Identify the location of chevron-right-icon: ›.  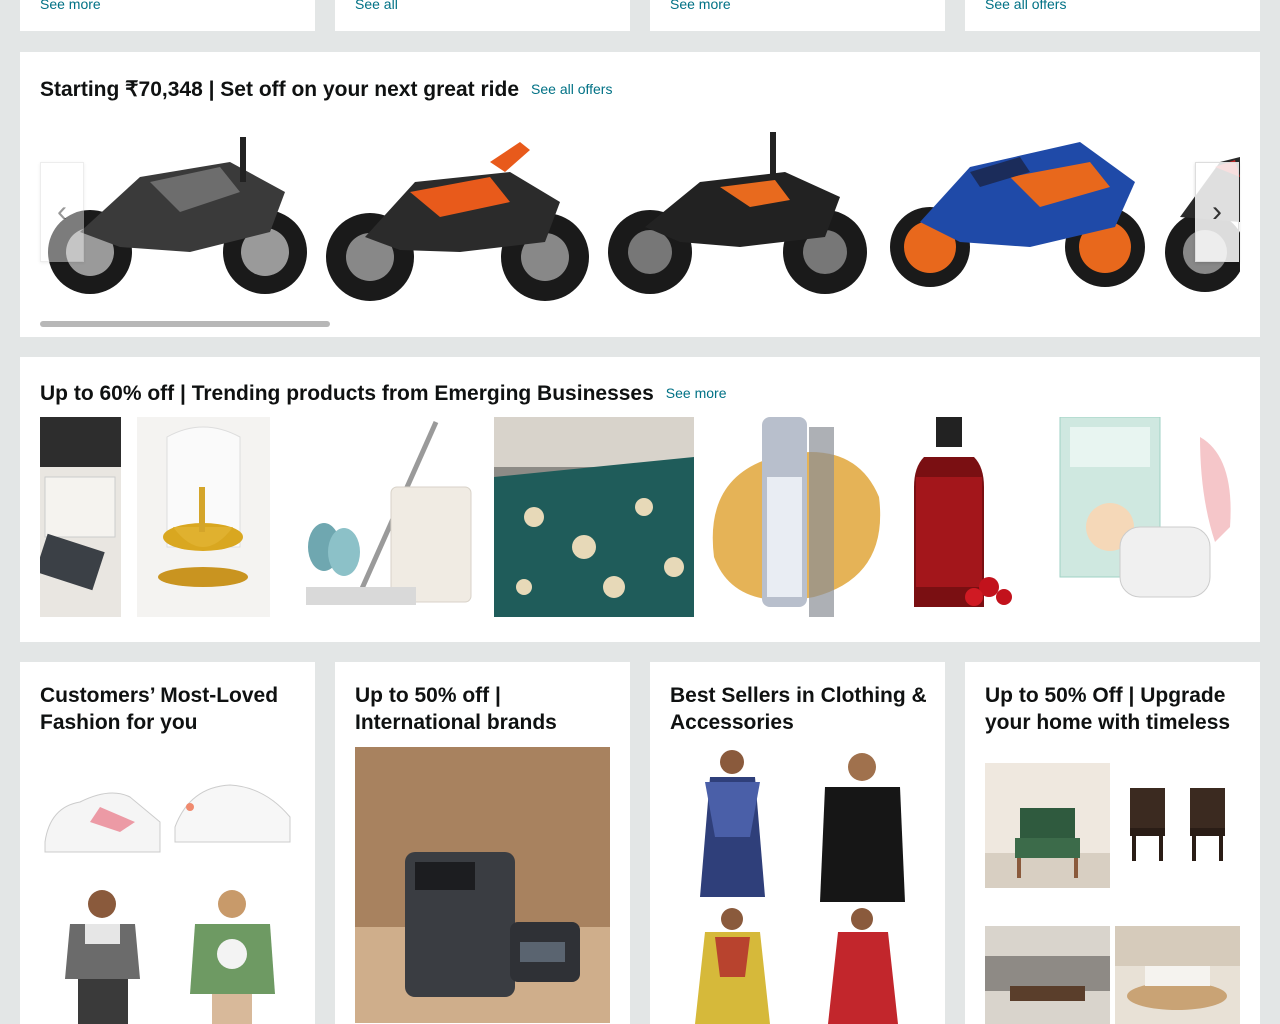
(1217, 211).